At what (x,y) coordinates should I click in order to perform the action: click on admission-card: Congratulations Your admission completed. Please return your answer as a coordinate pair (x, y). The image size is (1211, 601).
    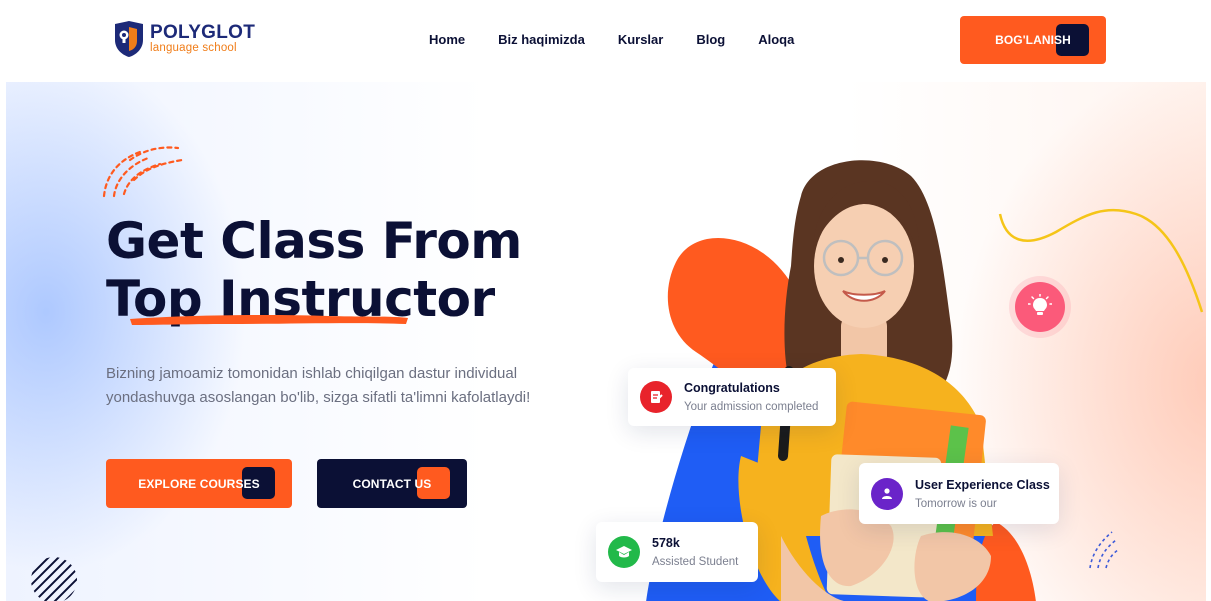
    Looking at the image, I should click on (732, 397).